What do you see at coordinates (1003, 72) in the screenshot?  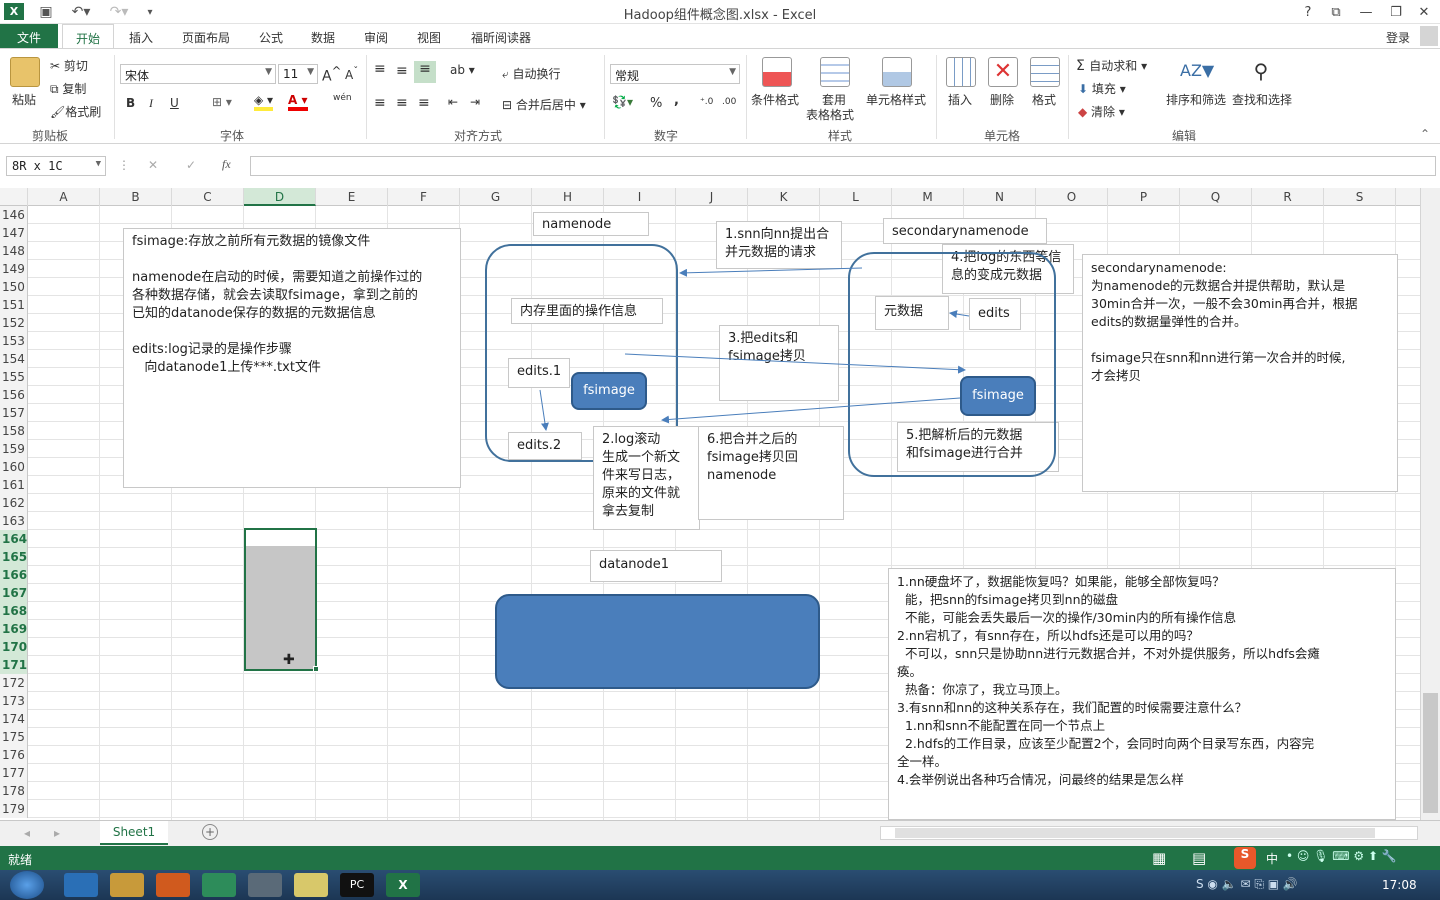 I see `delete-cells-icon: ✕` at bounding box center [1003, 72].